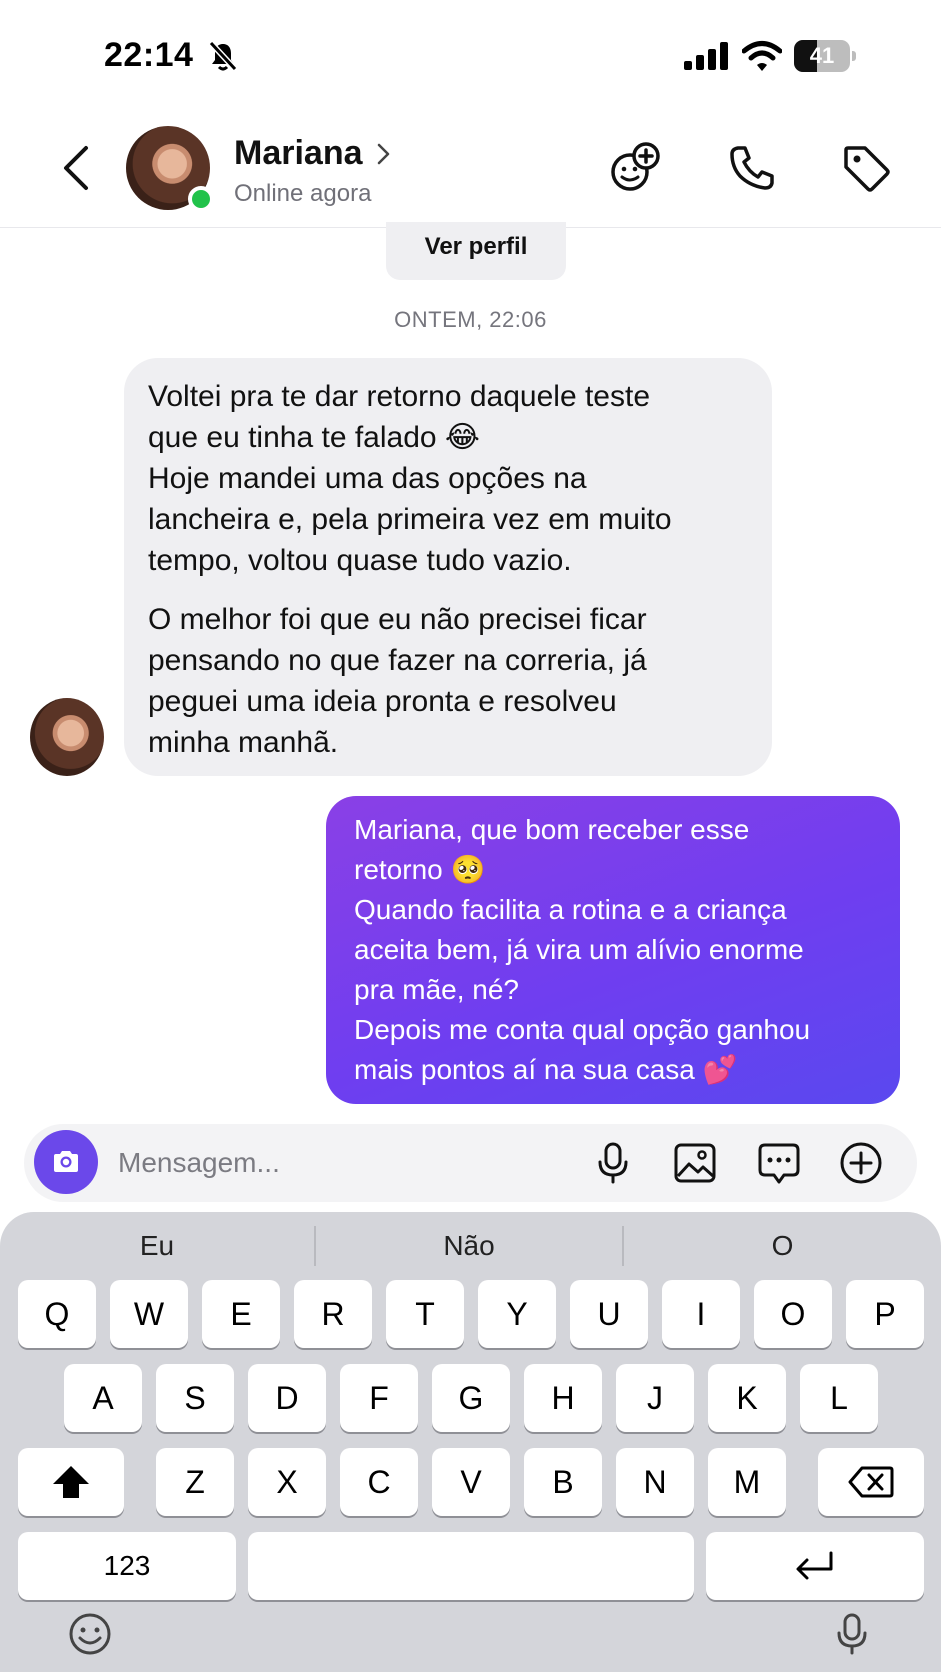 Image resolution: width=941 pixels, height=1672 pixels. Describe the element at coordinates (303, 193) in the screenshot. I see `contact-status: Online agora` at that location.